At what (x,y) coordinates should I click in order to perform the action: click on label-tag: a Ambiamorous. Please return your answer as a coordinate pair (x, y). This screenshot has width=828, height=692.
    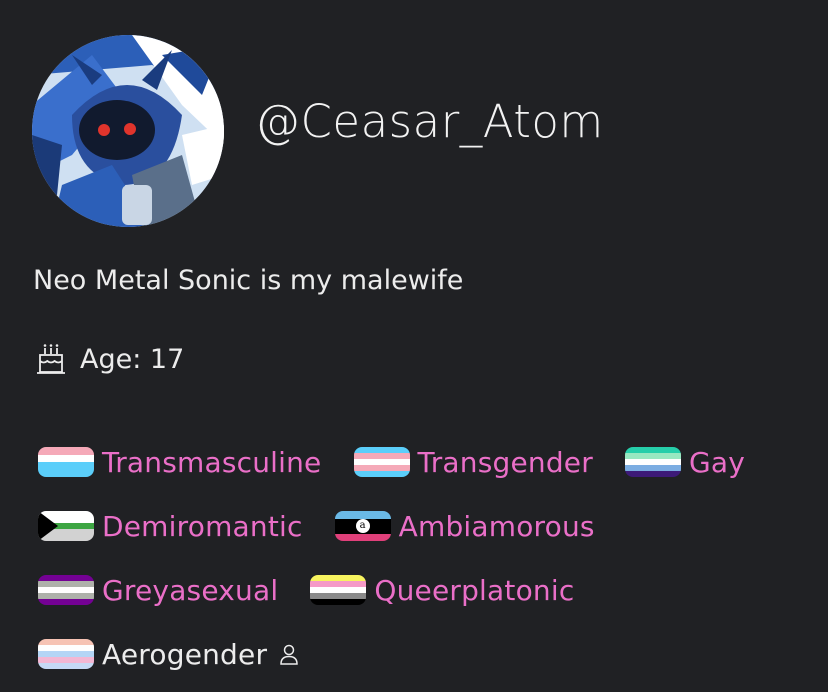
    Looking at the image, I should click on (464, 526).